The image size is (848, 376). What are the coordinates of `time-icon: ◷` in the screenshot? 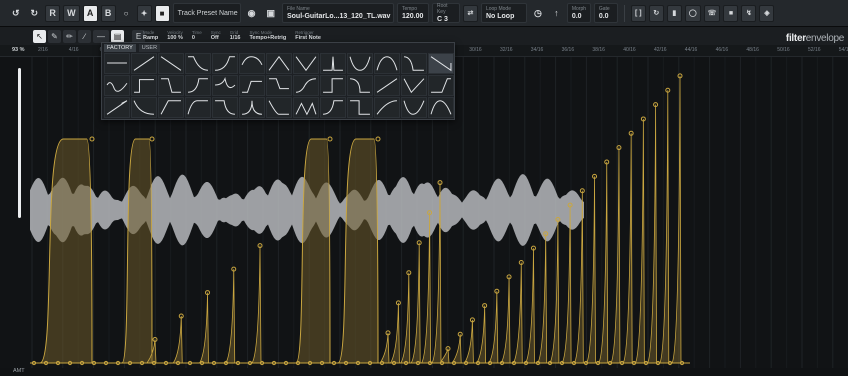 It's located at (538, 13).